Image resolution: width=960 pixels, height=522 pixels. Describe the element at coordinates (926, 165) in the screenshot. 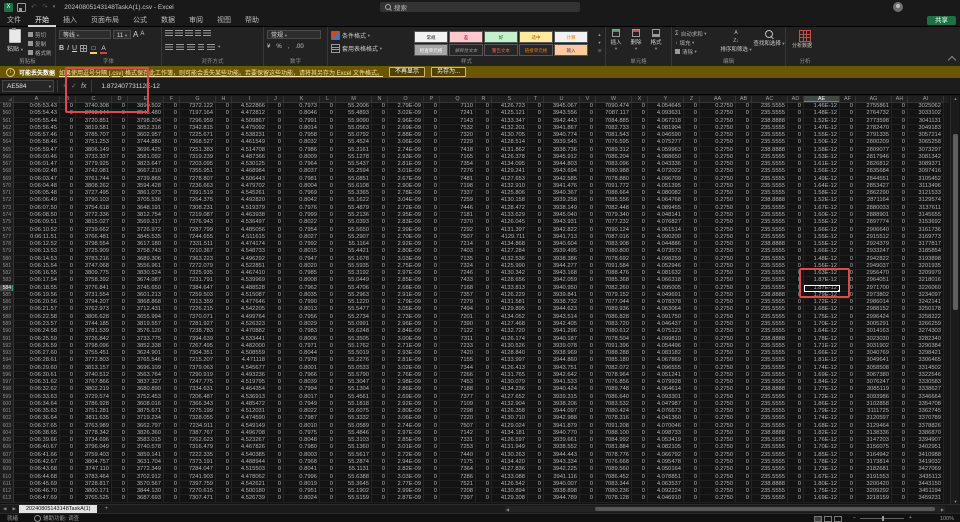

I see `cell-AI567: 3089371` at that location.